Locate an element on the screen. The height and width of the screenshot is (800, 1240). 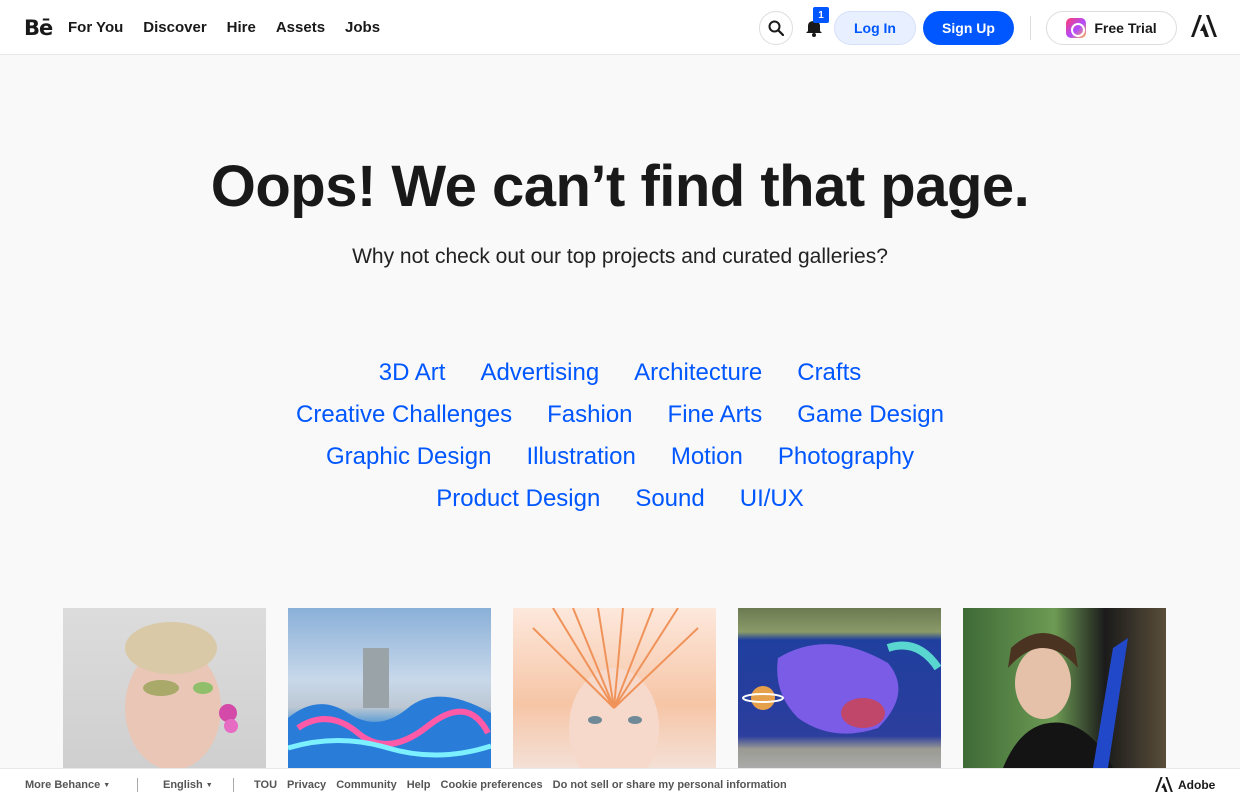
project-thumbnail-graffiti is located at coordinates (389, 688).